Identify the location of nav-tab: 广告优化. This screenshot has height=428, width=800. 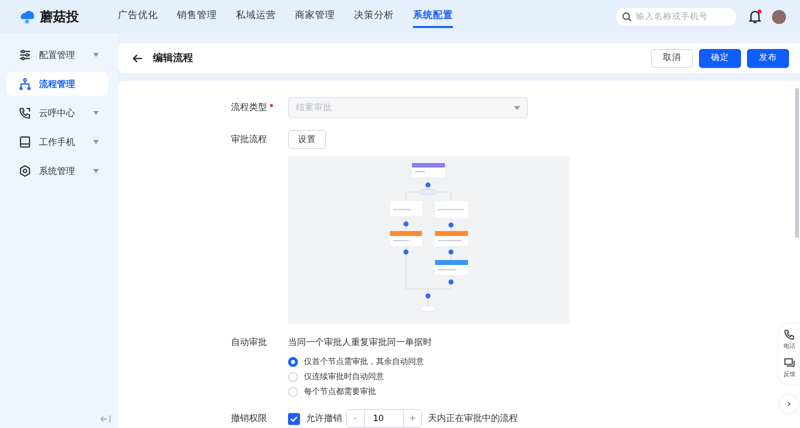
(138, 16).